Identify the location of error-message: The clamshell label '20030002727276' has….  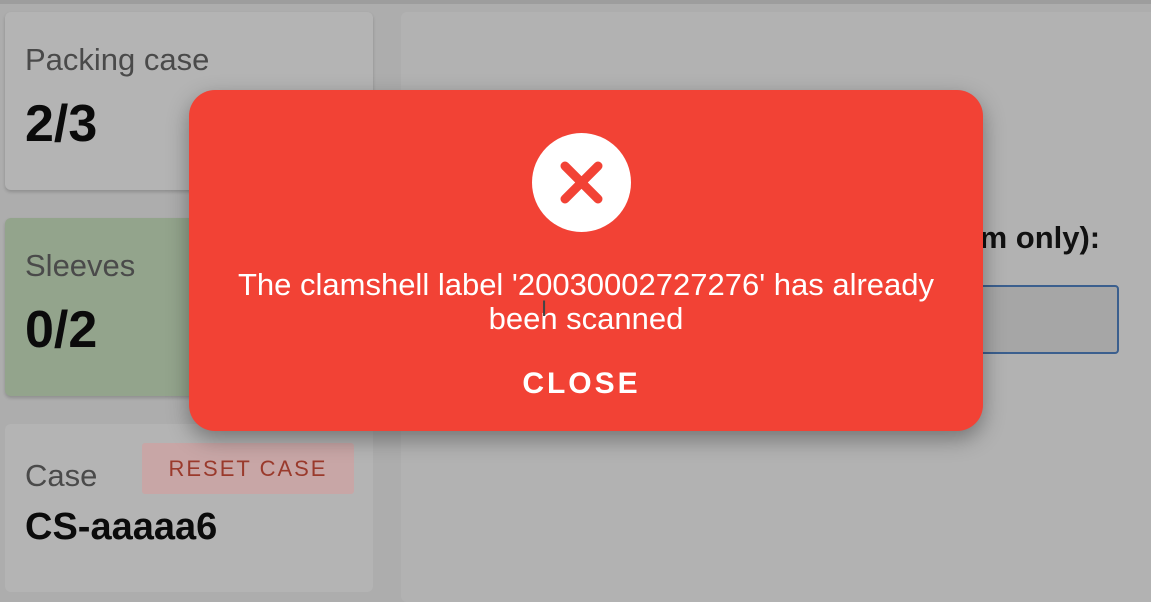
(586, 301).